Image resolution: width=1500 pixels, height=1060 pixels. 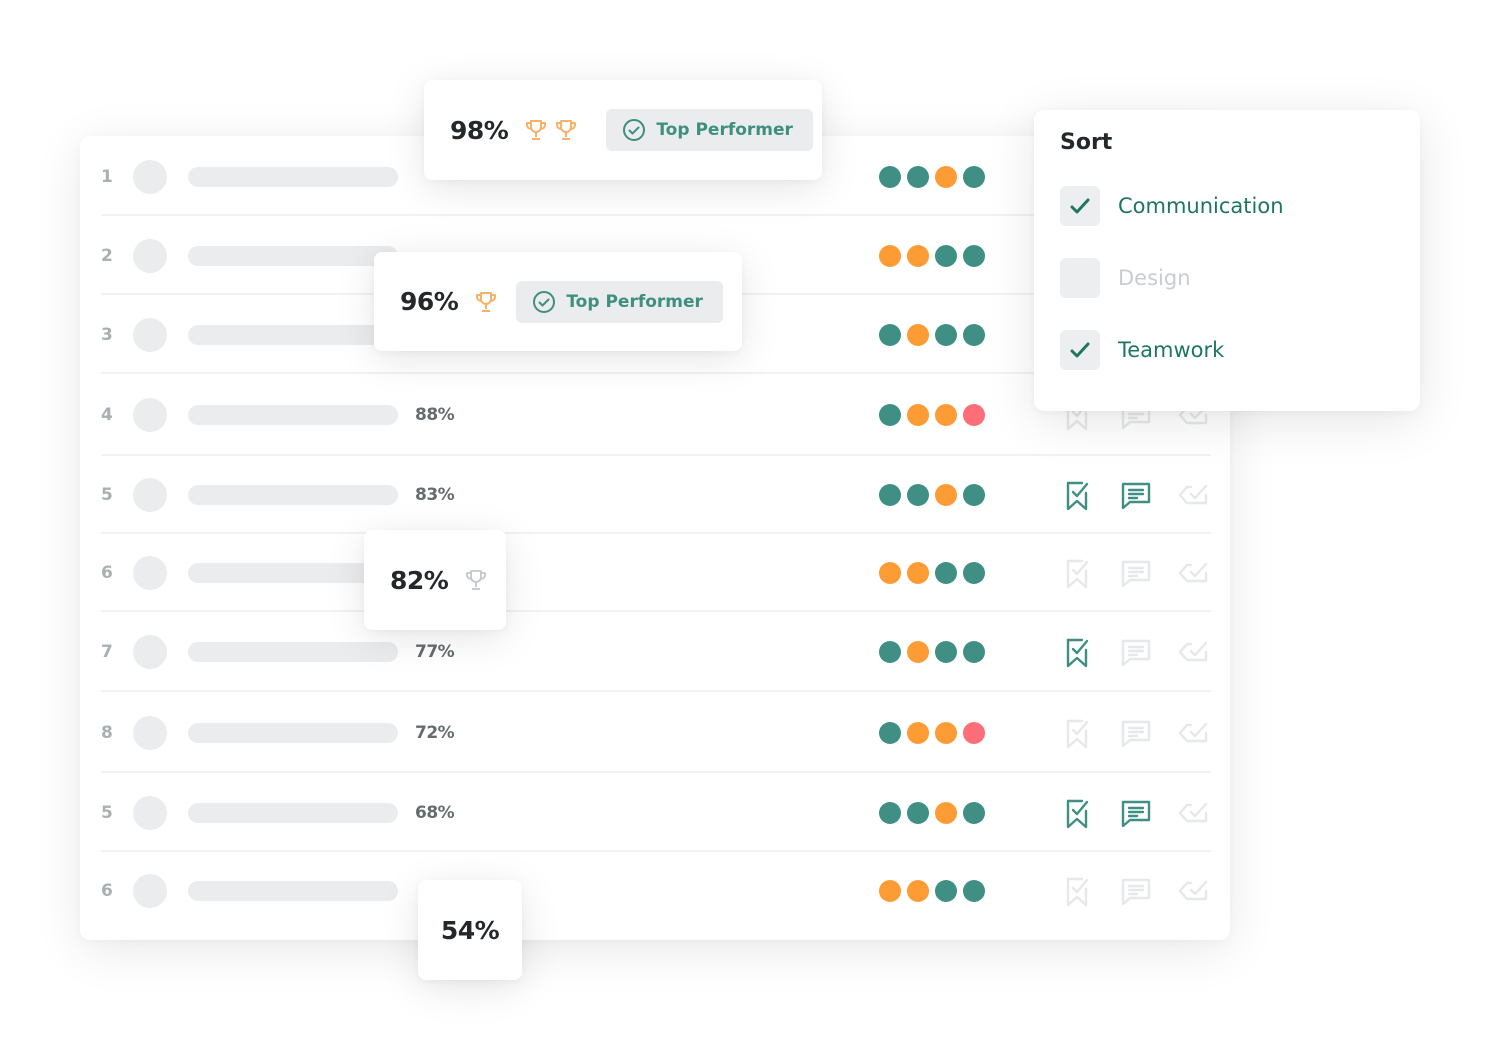 I want to click on score-value: 68%, so click(x=435, y=812).